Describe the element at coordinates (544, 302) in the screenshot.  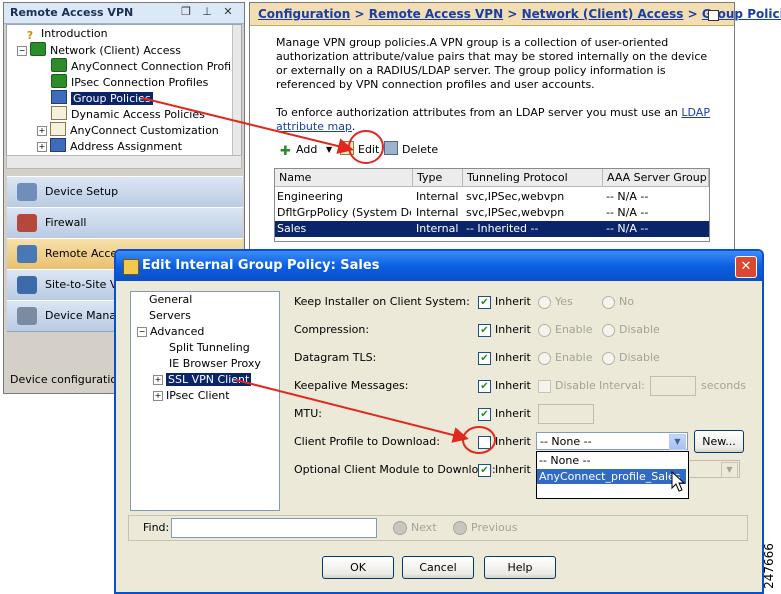
I see `keep-installer-yes-radio` at that location.